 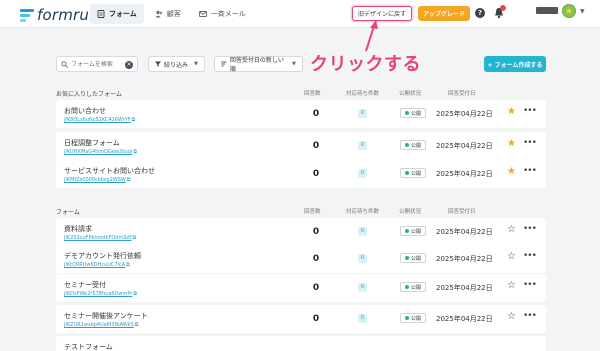 I want to click on tab-forms: フォーム, so click(x=117, y=14).